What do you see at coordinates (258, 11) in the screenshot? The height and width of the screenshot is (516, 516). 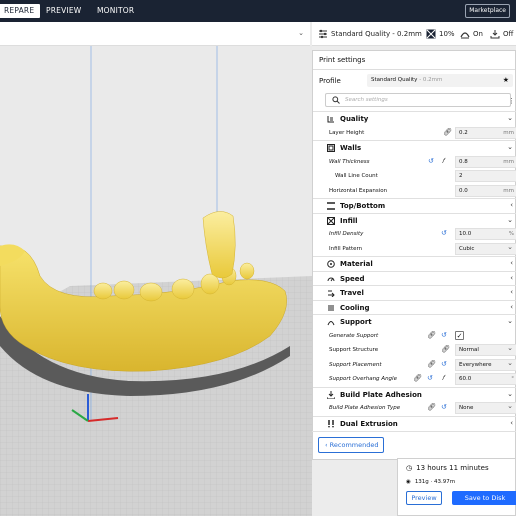 I see `top-bar: REPARE PREVIEW MONITOR Marketplace` at bounding box center [258, 11].